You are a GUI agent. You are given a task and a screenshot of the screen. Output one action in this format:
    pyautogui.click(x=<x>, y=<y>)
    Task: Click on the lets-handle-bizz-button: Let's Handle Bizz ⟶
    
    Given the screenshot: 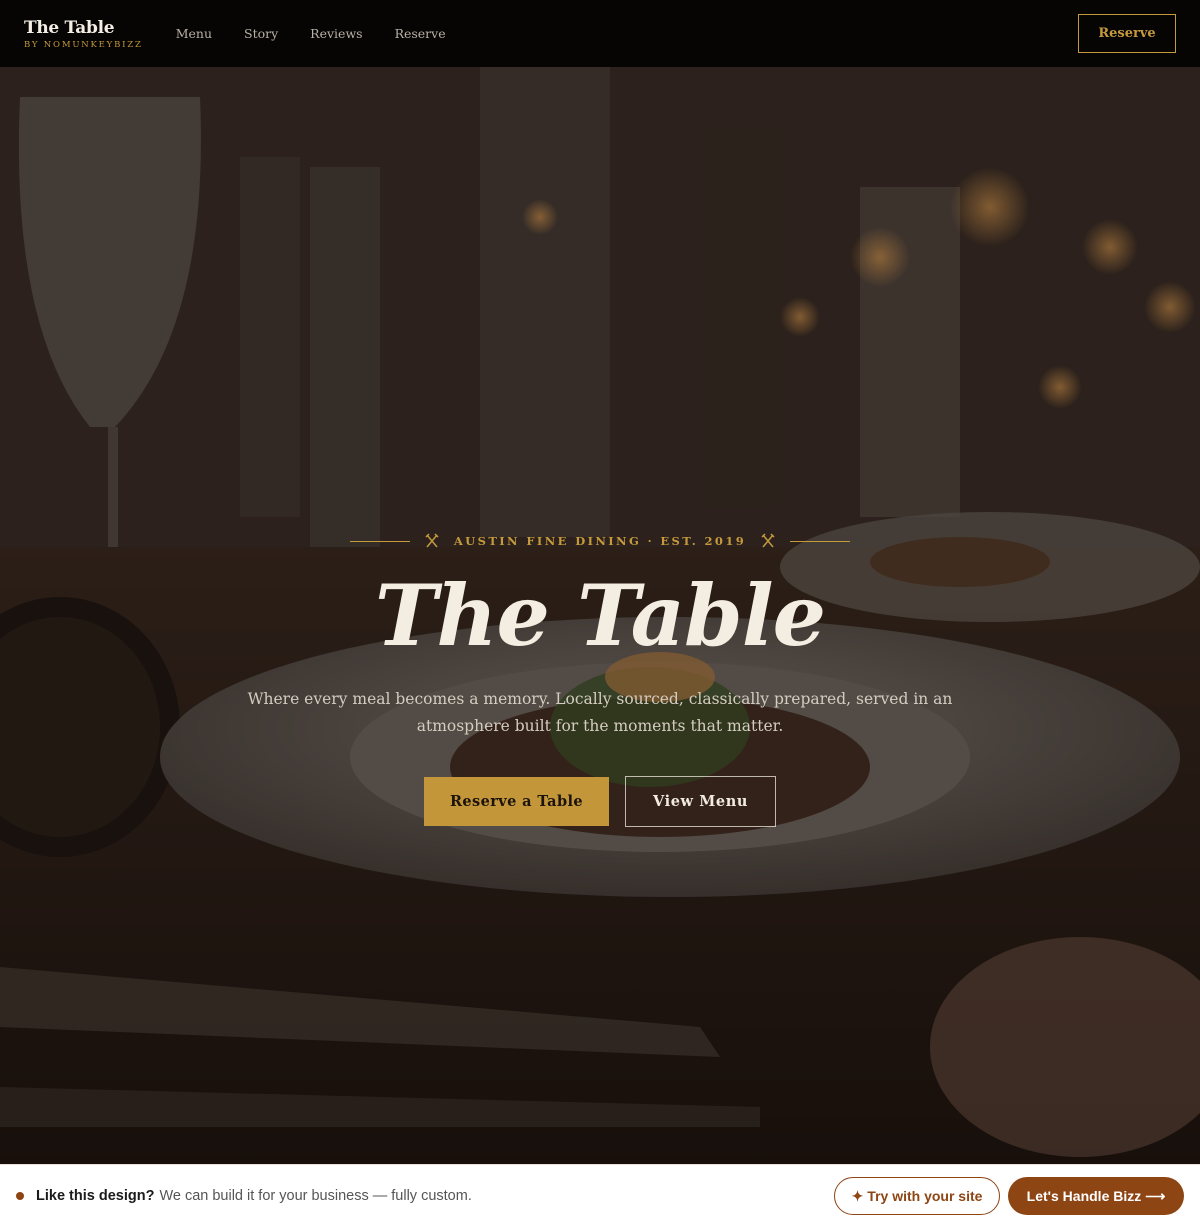 What is the action you would take?
    pyautogui.click(x=1096, y=1196)
    